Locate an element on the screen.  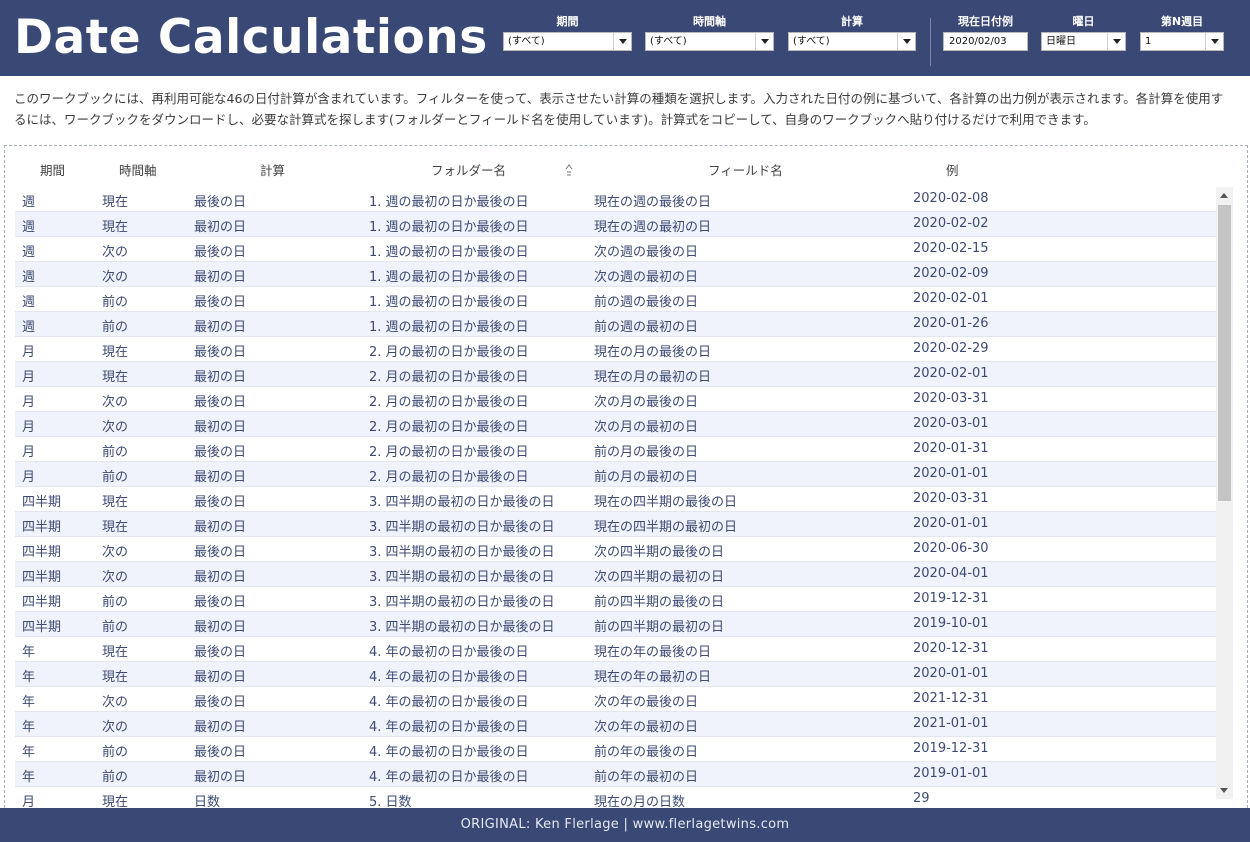
table-row: 月 次の 最後の日 2. 月の最初の日か最後の日 次の月の最後の日 2020-03-31 is located at coordinates (615, 399).